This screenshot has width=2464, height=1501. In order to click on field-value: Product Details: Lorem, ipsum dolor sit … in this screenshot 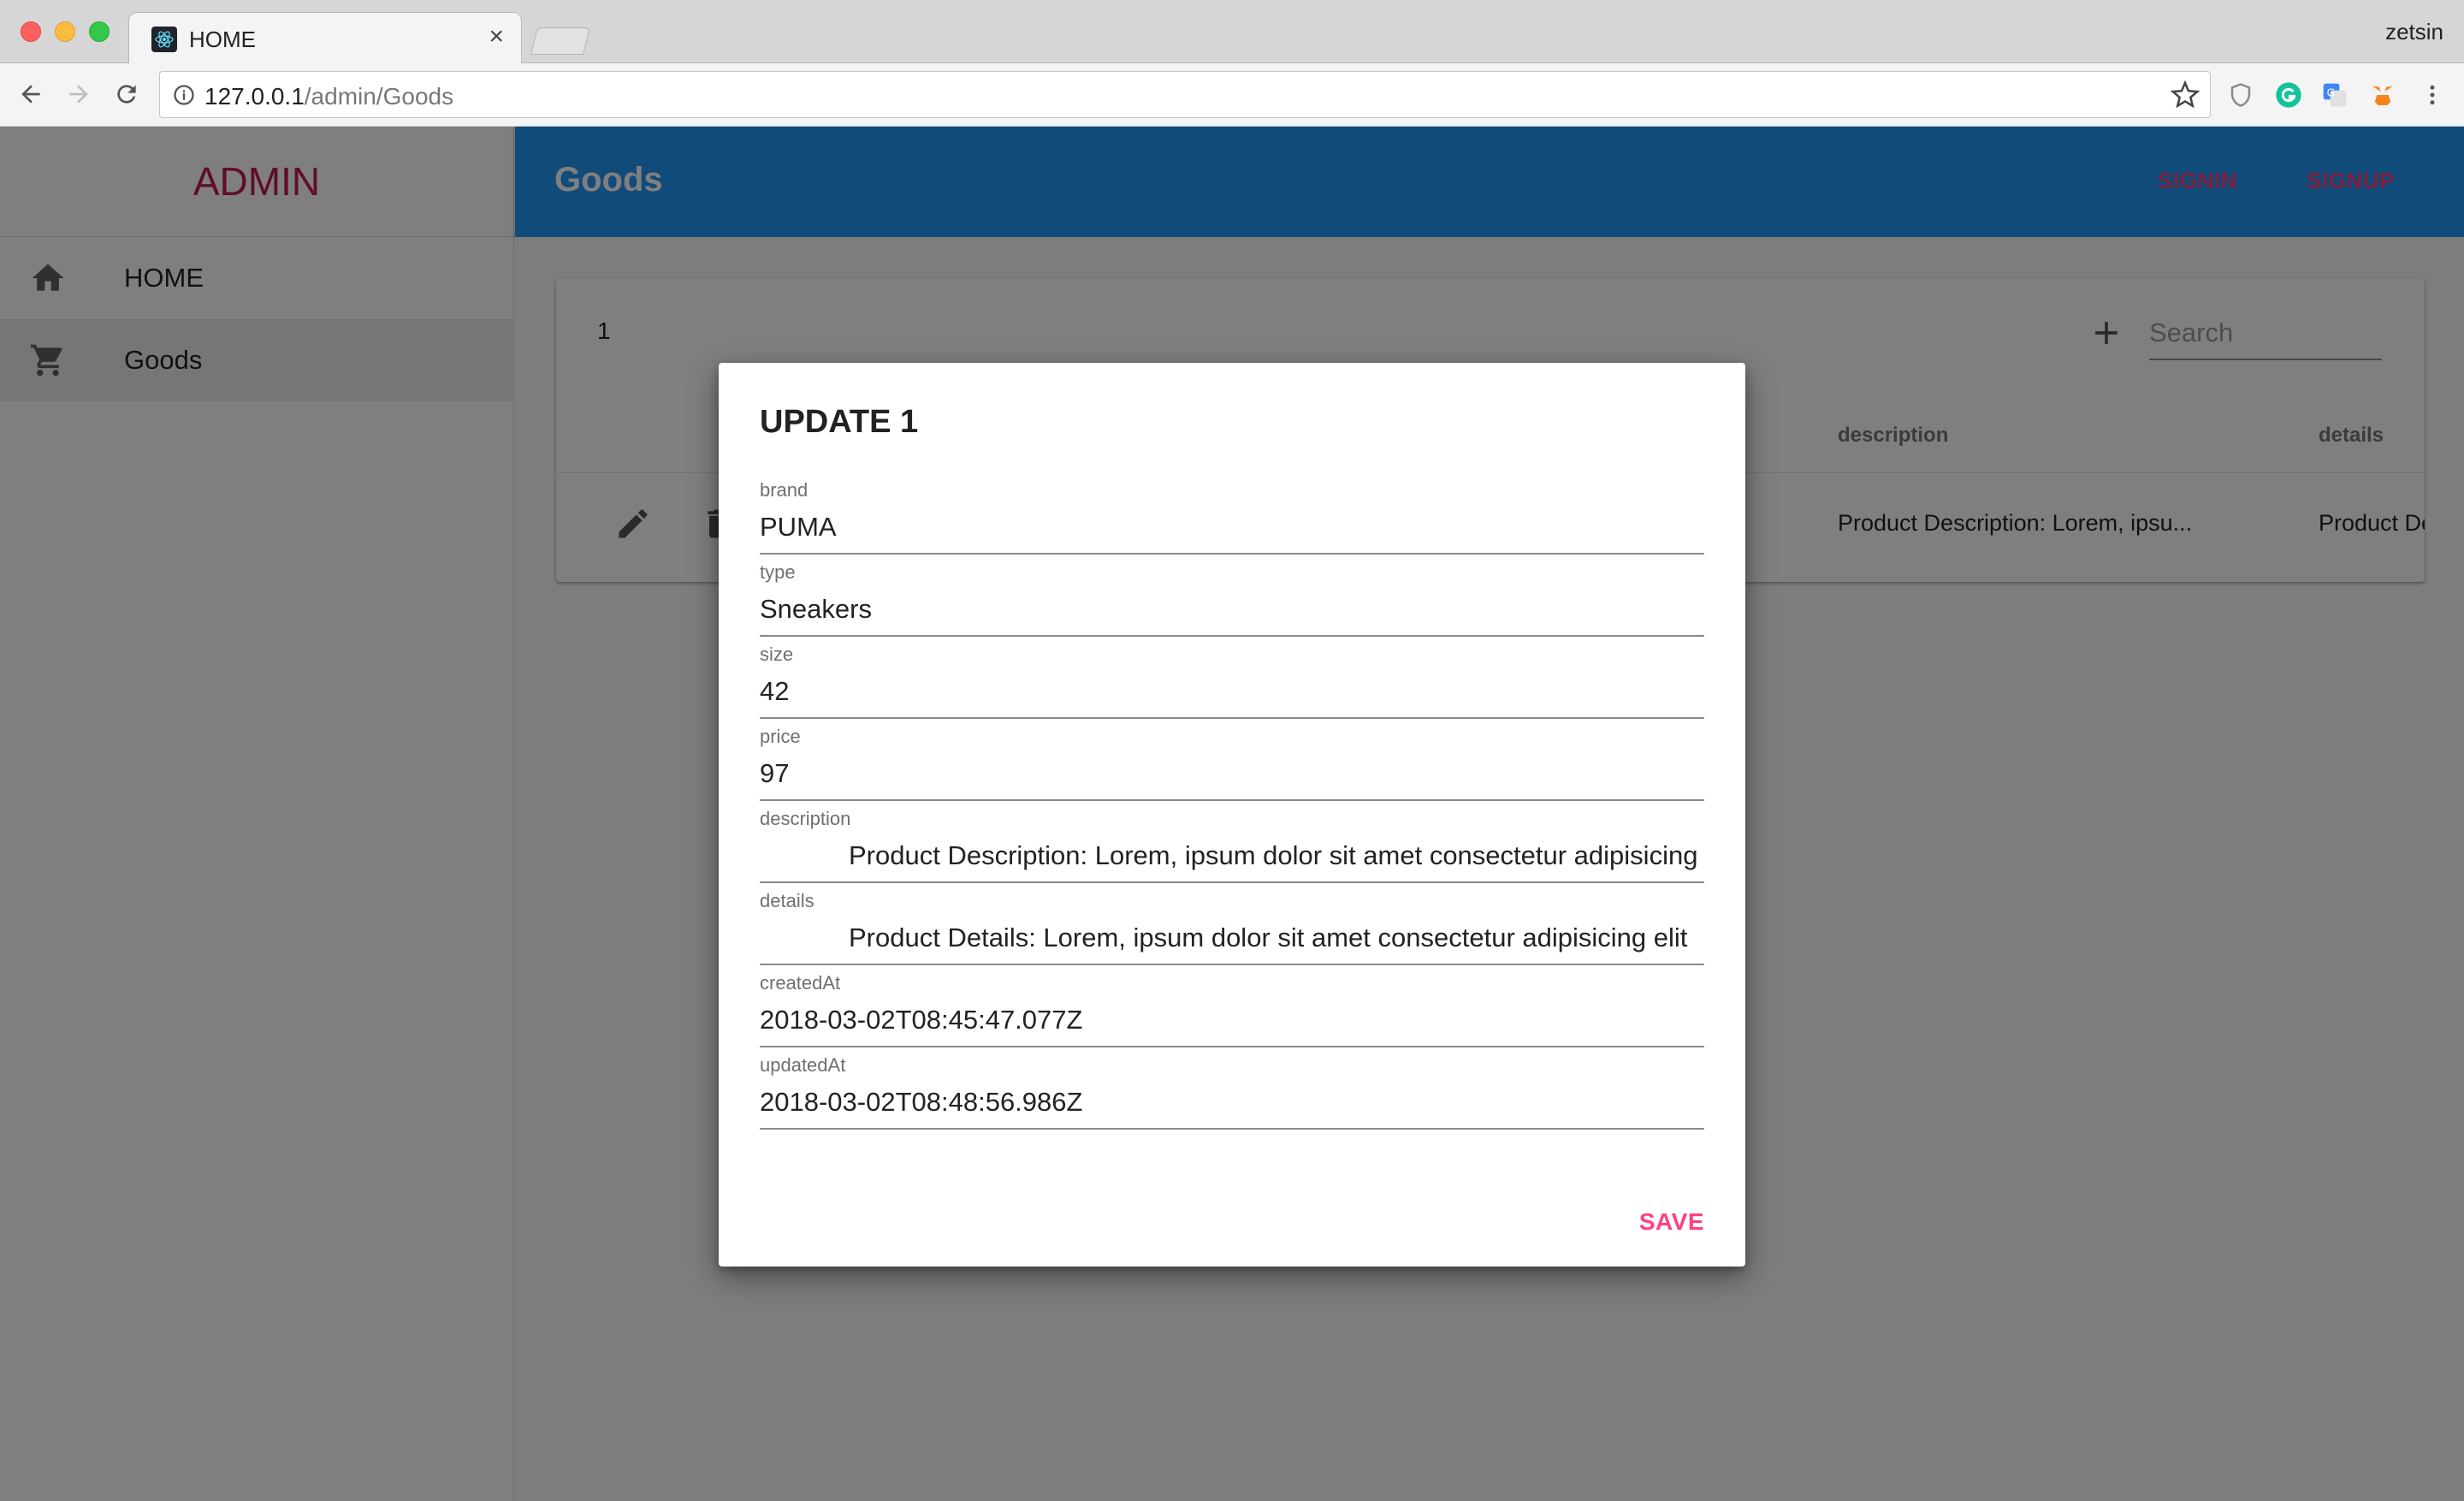, I will do `click(1232, 938)`.